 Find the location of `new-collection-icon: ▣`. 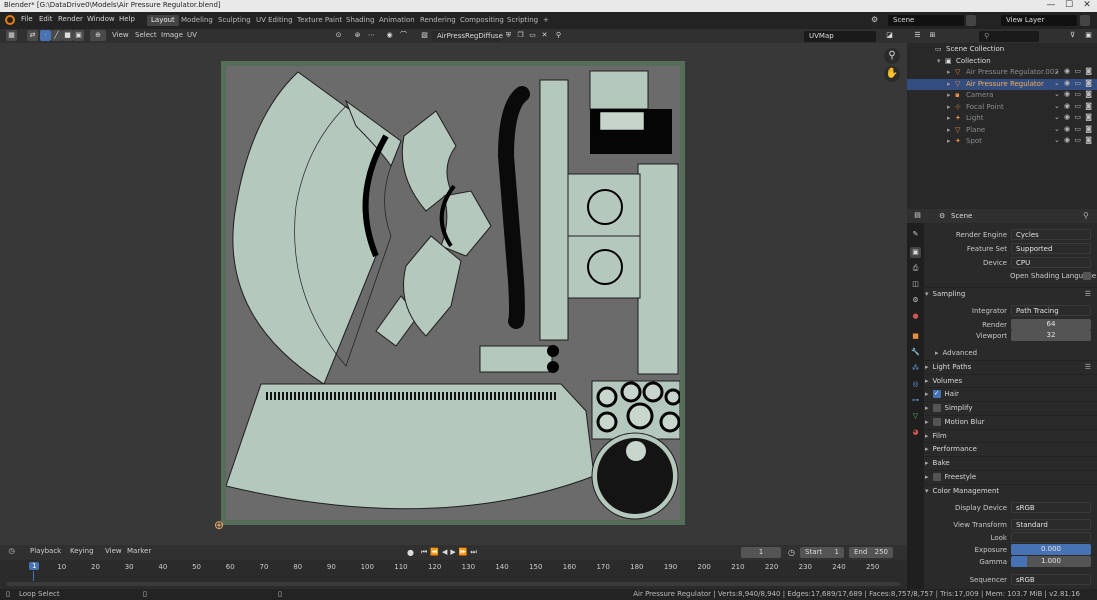

new-collection-icon: ▣ is located at coordinates (1088, 35).